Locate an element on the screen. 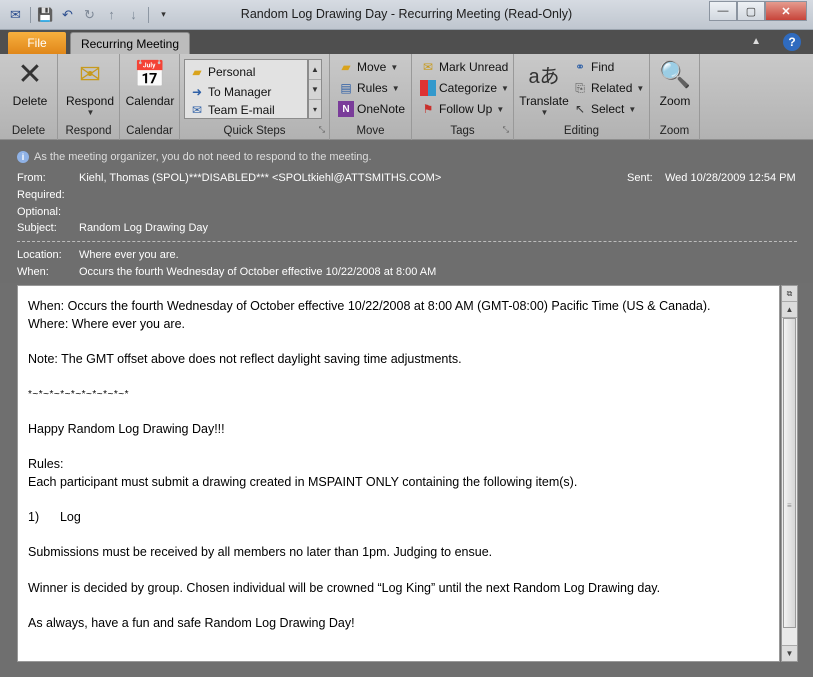 Image resolution: width=813 pixels, height=677 pixels. rules-label: Rules is located at coordinates (372, 88).